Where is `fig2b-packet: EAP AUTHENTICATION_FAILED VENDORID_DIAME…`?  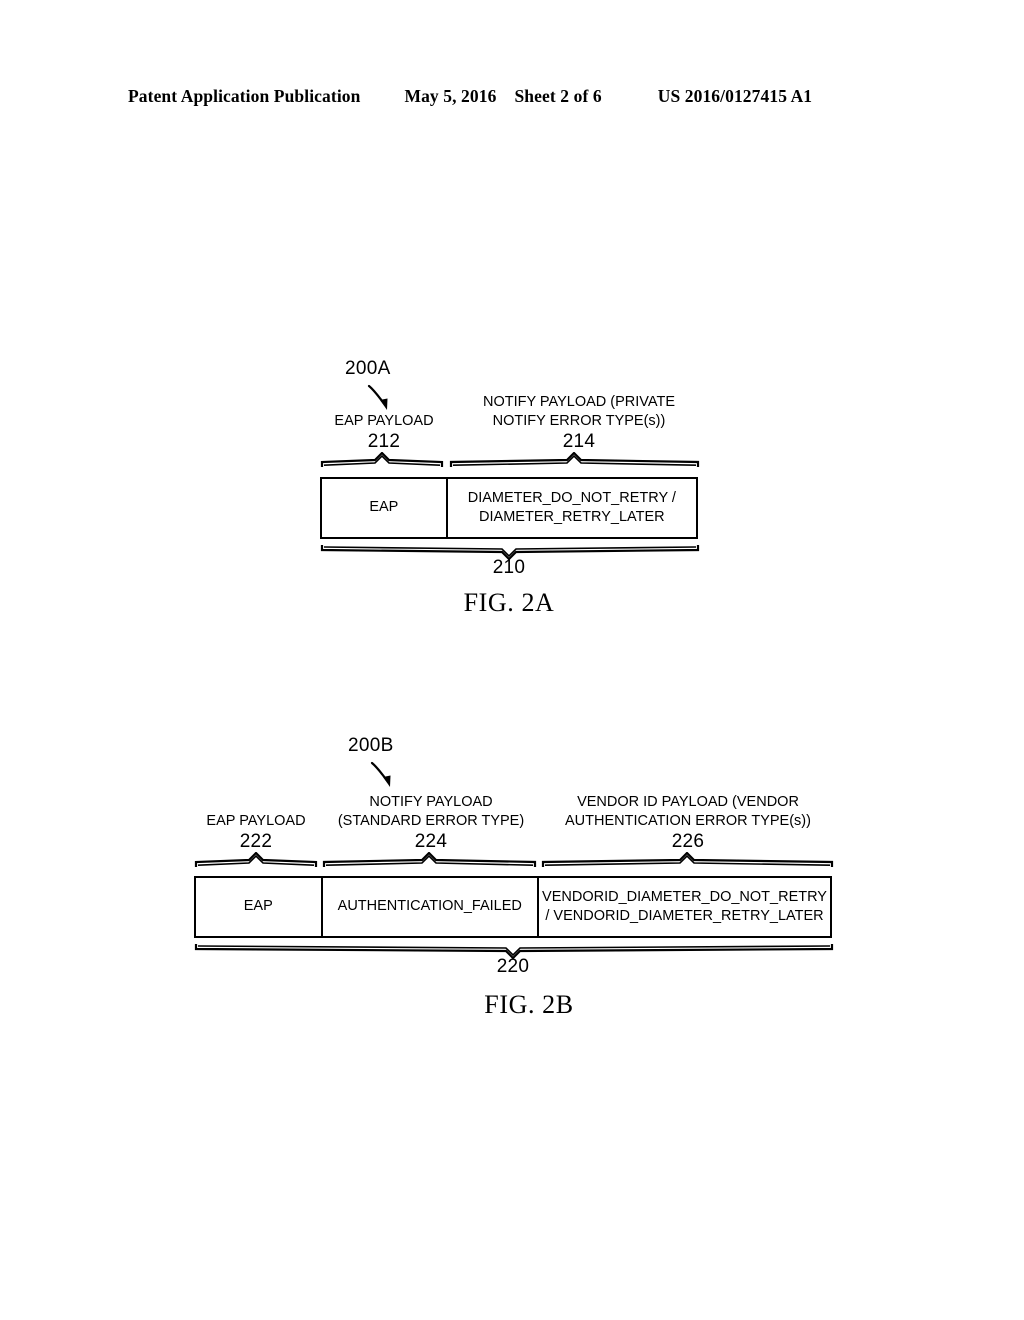 fig2b-packet: EAP AUTHENTICATION_FAILED VENDORID_DIAME… is located at coordinates (514, 908).